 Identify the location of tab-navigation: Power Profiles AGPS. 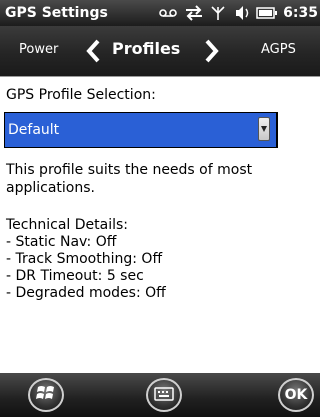
(160, 51).